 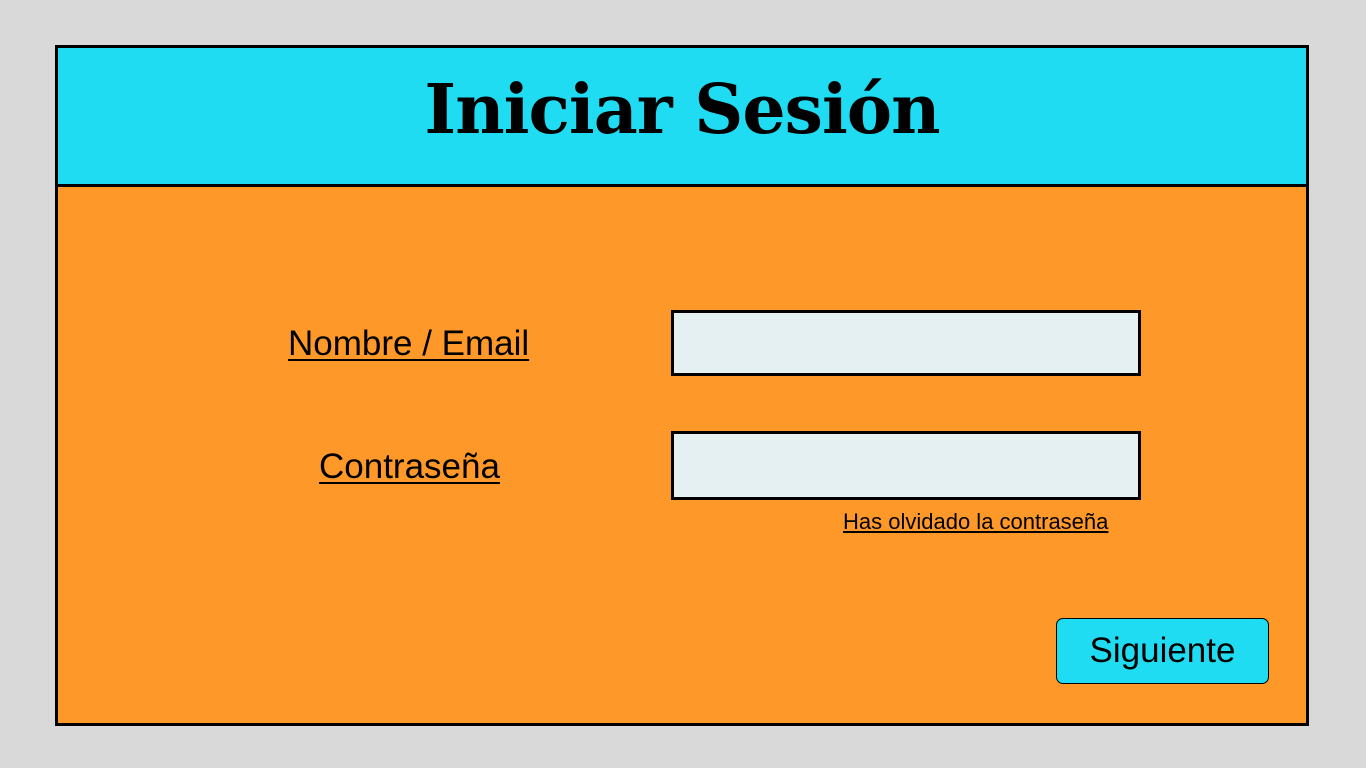 I want to click on forgot-password-link: Has olvidado la contraseña, so click(x=975, y=522).